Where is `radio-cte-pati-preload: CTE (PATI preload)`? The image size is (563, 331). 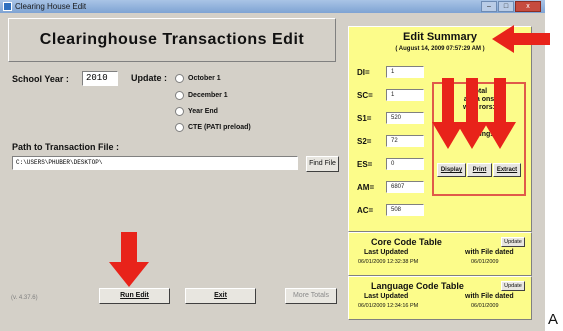
radio-cte-pati-preload: CTE (PATI preload) is located at coordinates (213, 127).